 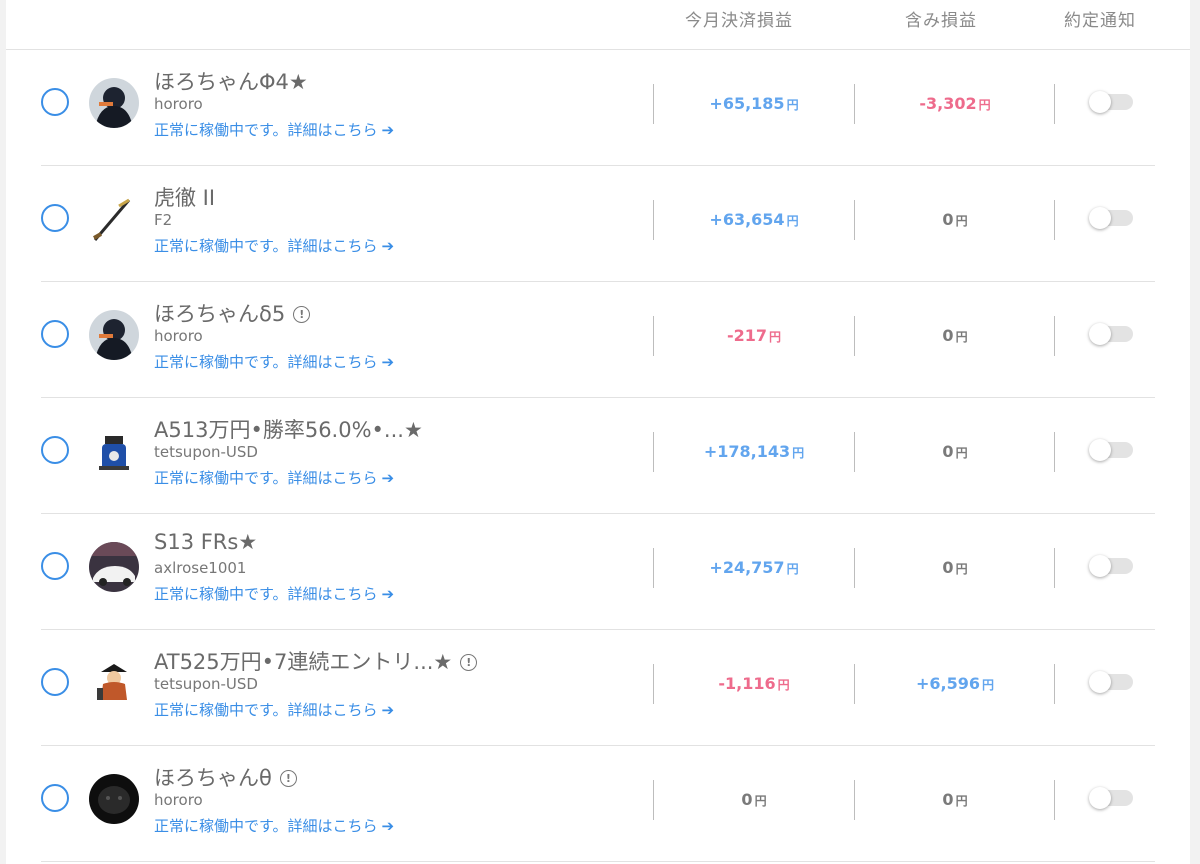 I want to click on settled-pl-value: +63,654 円, so click(x=754, y=219).